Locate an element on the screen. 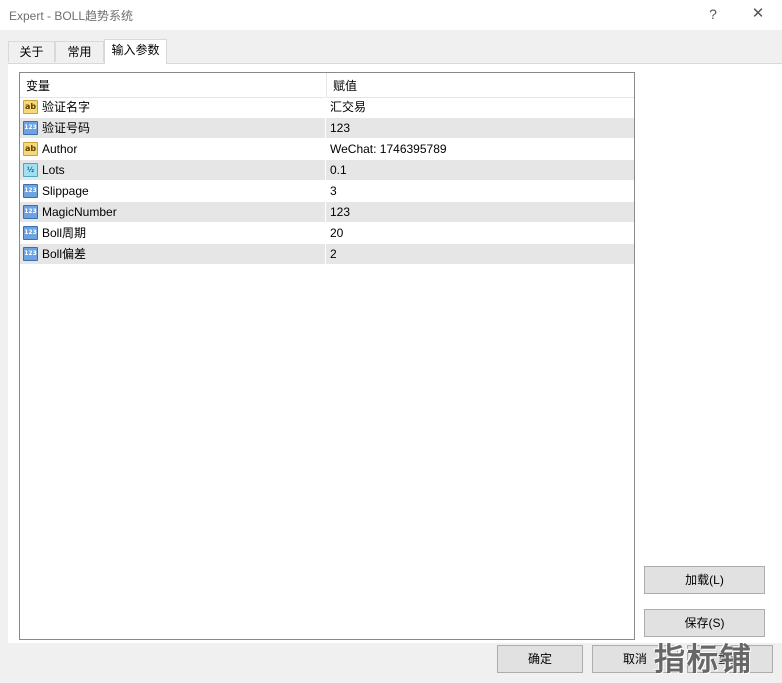 Image resolution: width=782 pixels, height=683 pixels. table-row: 123 Boll周期 20 is located at coordinates (327, 233).